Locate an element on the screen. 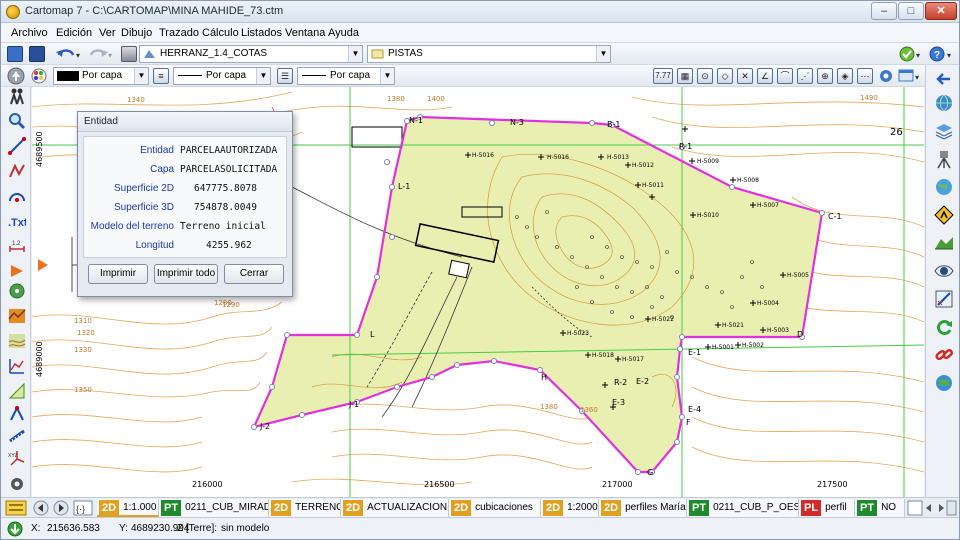 Image resolution: width=960 pixels, height=540 pixels. menu-ventana: Ventana is located at coordinates (305, 33).